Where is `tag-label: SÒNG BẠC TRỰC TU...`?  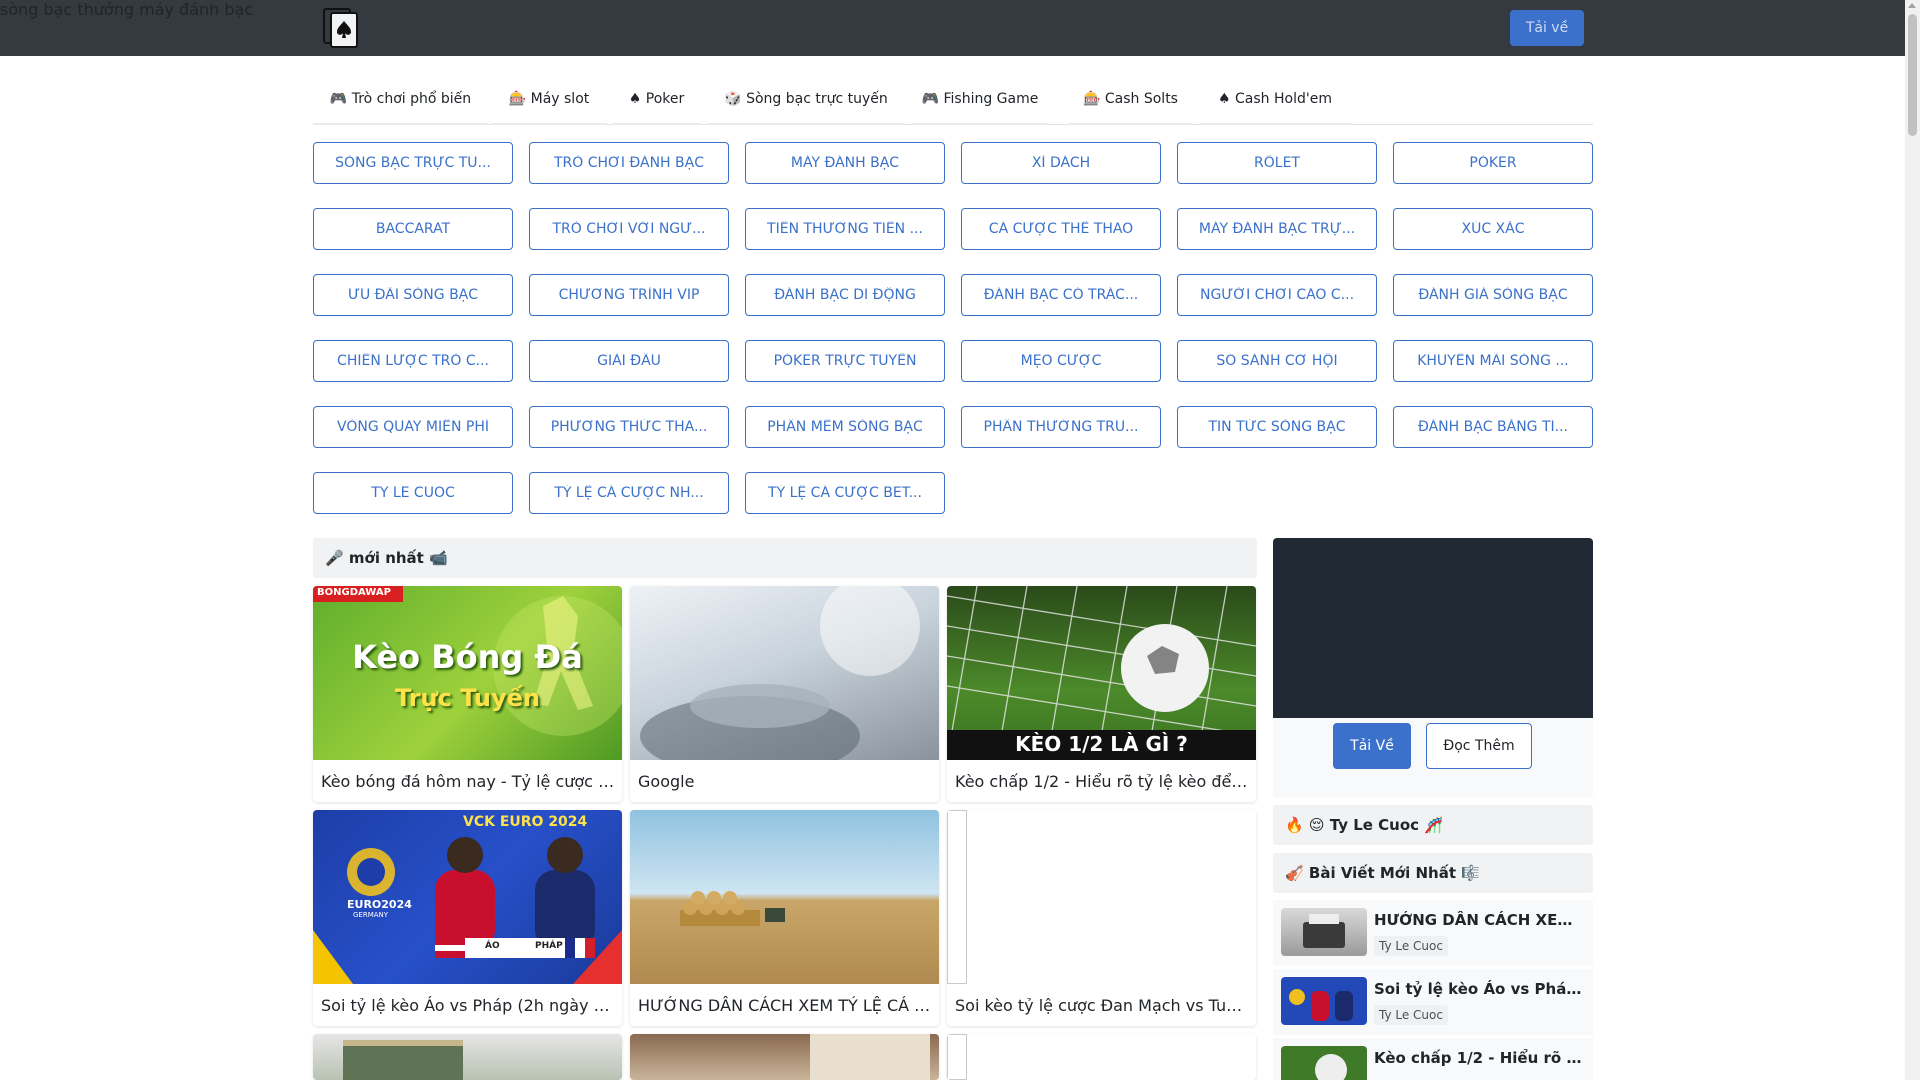
tag-label: SÒNG BẠC TRỰC TU... is located at coordinates (413, 163).